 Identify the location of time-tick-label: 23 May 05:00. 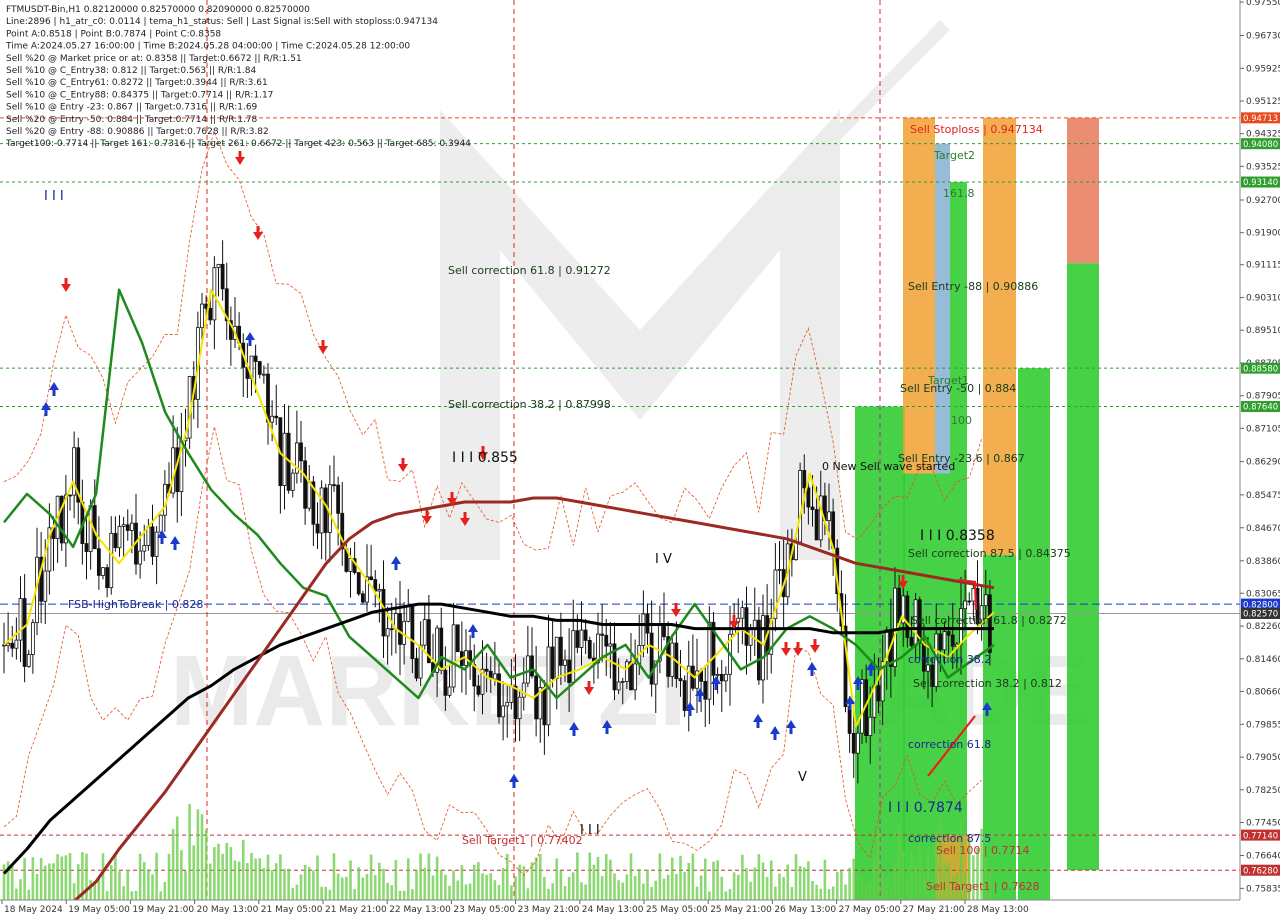
(484, 910).